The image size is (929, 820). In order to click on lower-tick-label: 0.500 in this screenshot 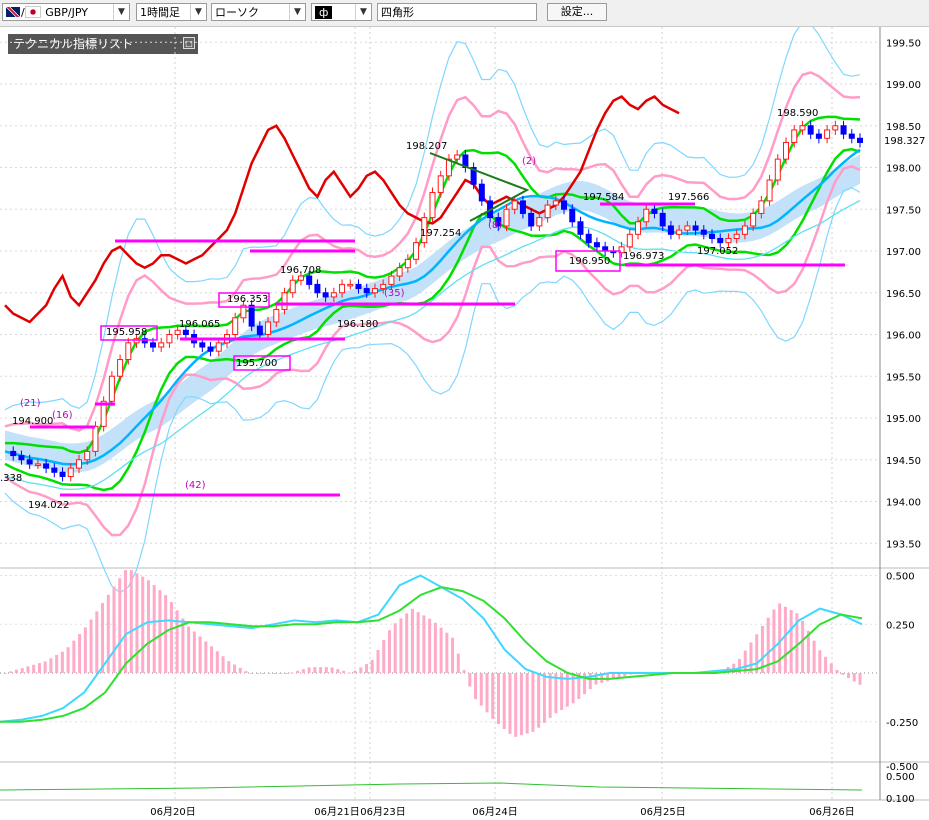, I will do `click(900, 777)`.